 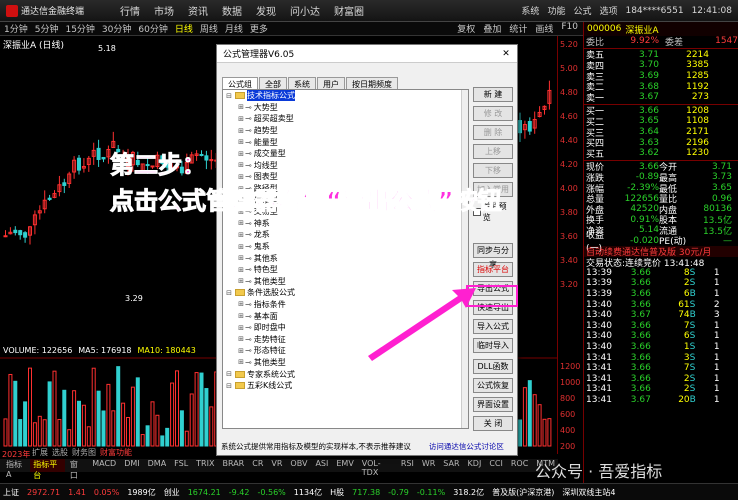 What do you see at coordinates (130, 10) in the screenshot?
I see `menu-item: 行情` at bounding box center [130, 10].